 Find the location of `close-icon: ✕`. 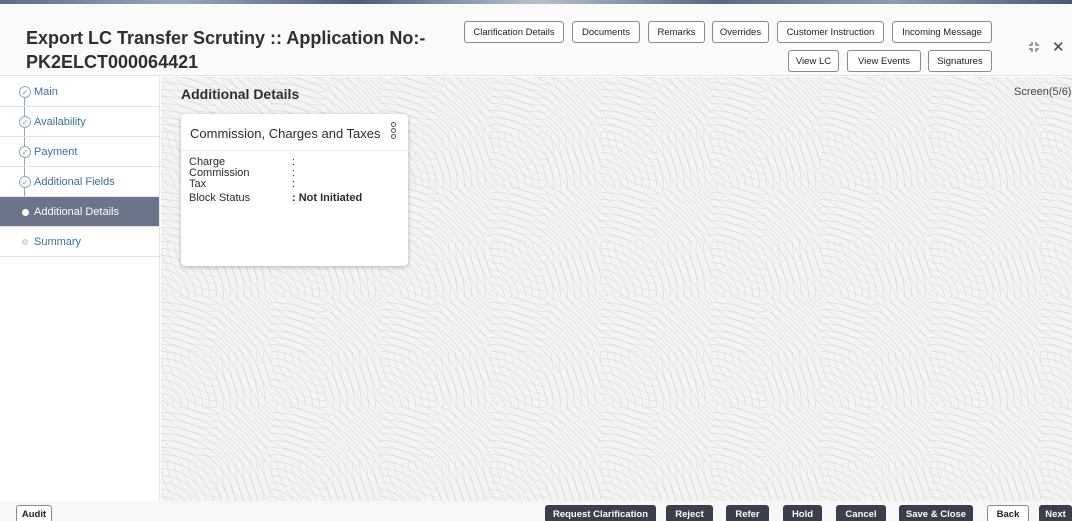

close-icon: ✕ is located at coordinates (1058, 47).